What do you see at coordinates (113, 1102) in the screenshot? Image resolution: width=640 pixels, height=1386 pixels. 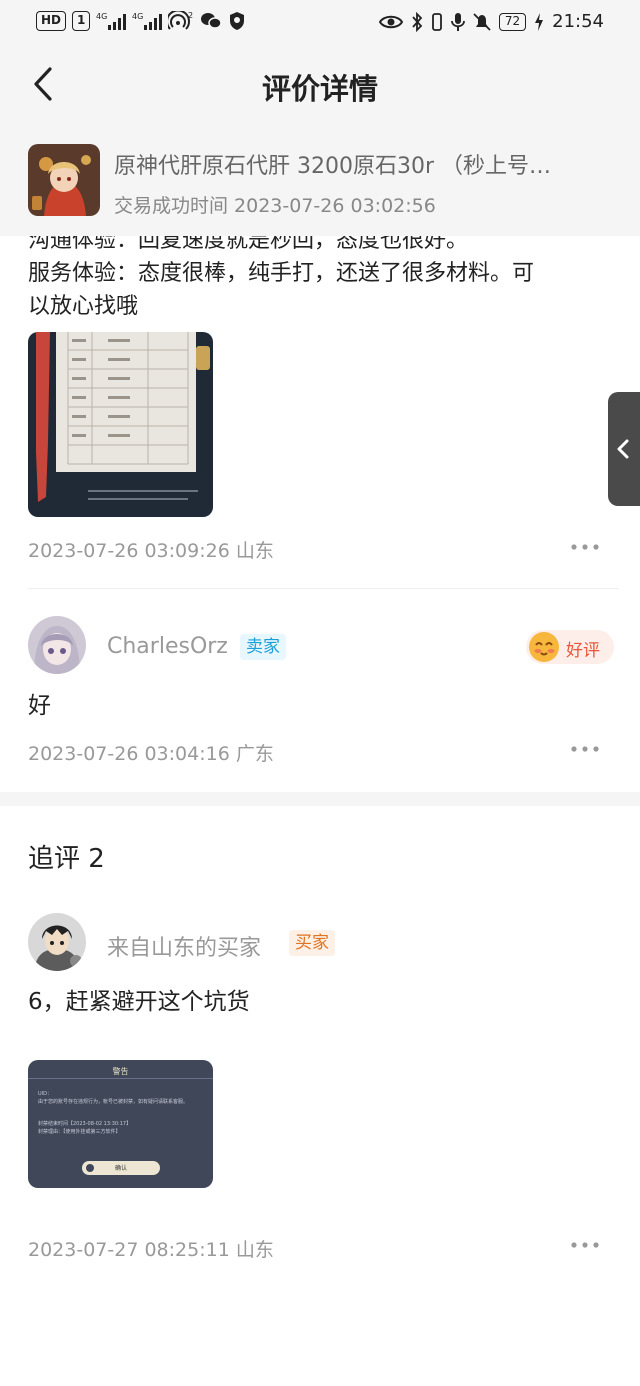 I see `photo-body: 由于您的账号存在违规行为，帐号已被封禁，如有疑问请联系客服。` at bounding box center [113, 1102].